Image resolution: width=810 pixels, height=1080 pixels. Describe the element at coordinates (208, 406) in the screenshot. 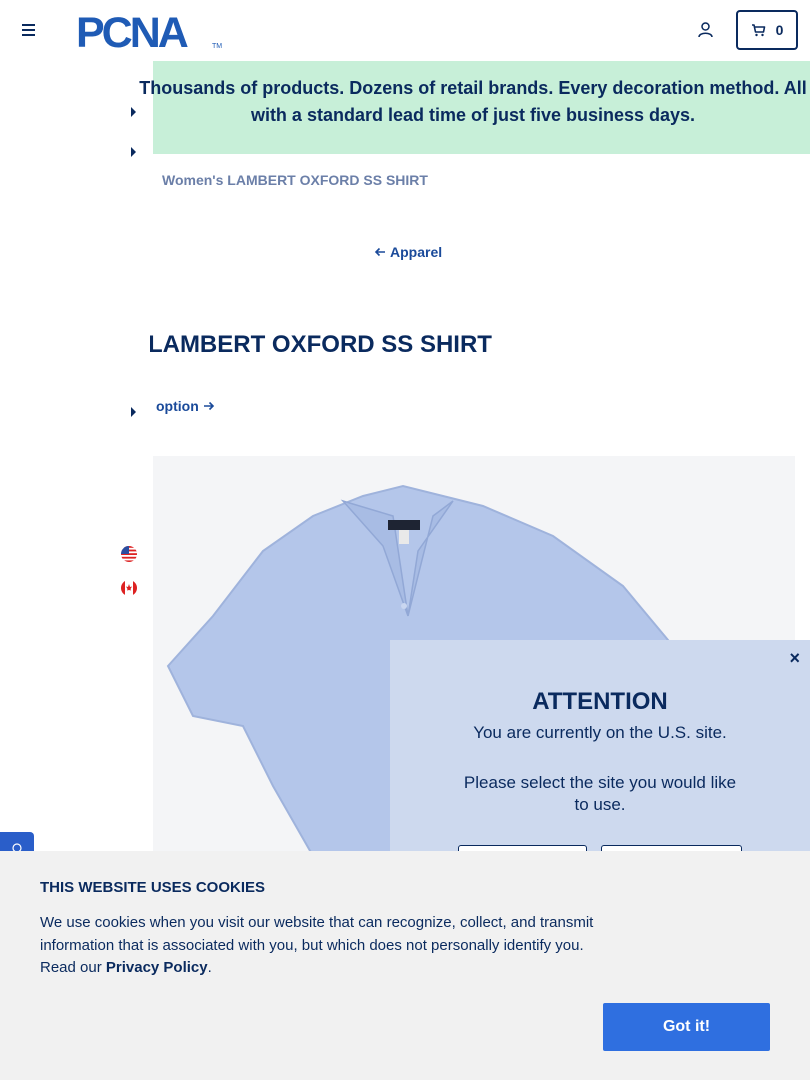

I see `arrow-right-icon` at that location.